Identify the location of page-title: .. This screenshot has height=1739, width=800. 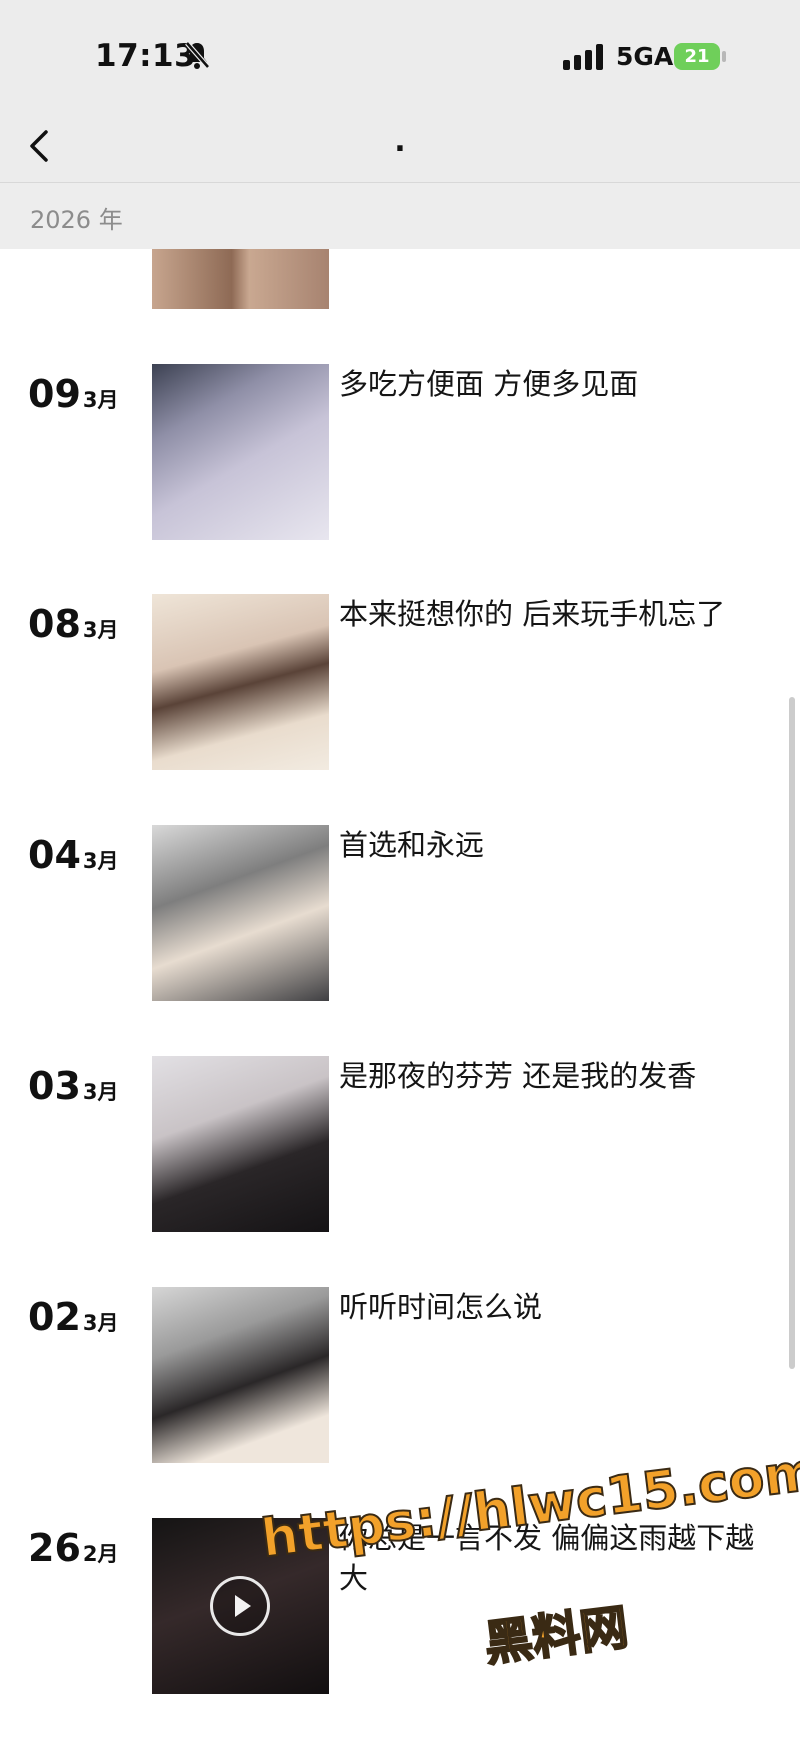
(400, 141).